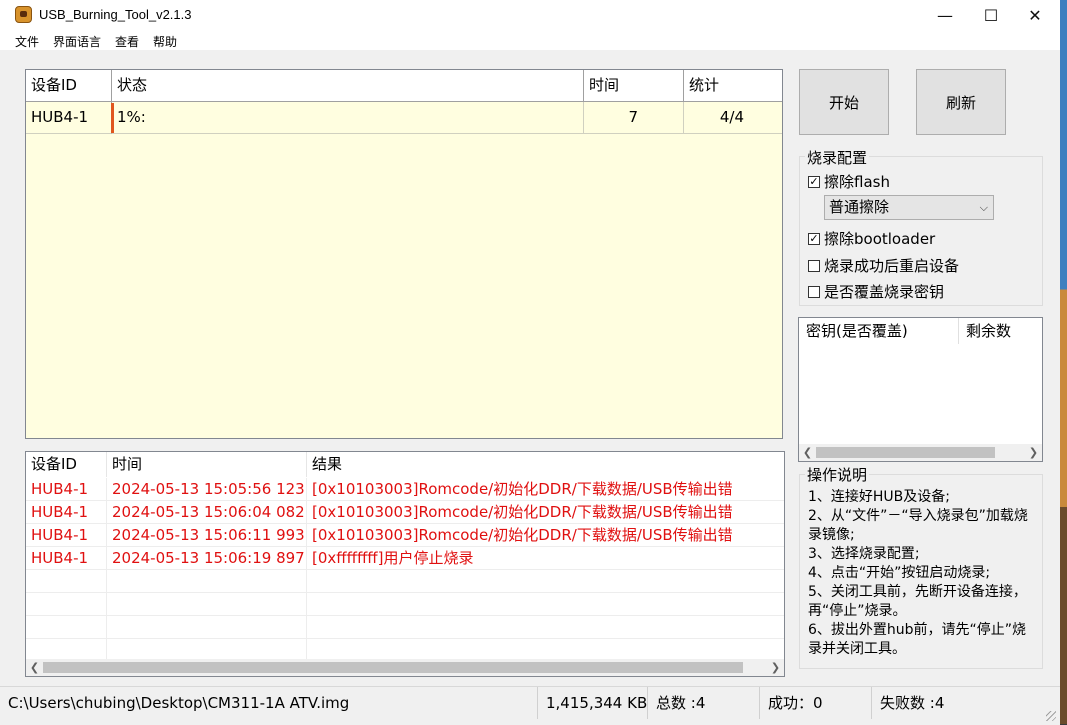 Image resolution: width=1067 pixels, height=725 pixels. What do you see at coordinates (27, 41) in the screenshot?
I see `menu-file: 文件` at bounding box center [27, 41].